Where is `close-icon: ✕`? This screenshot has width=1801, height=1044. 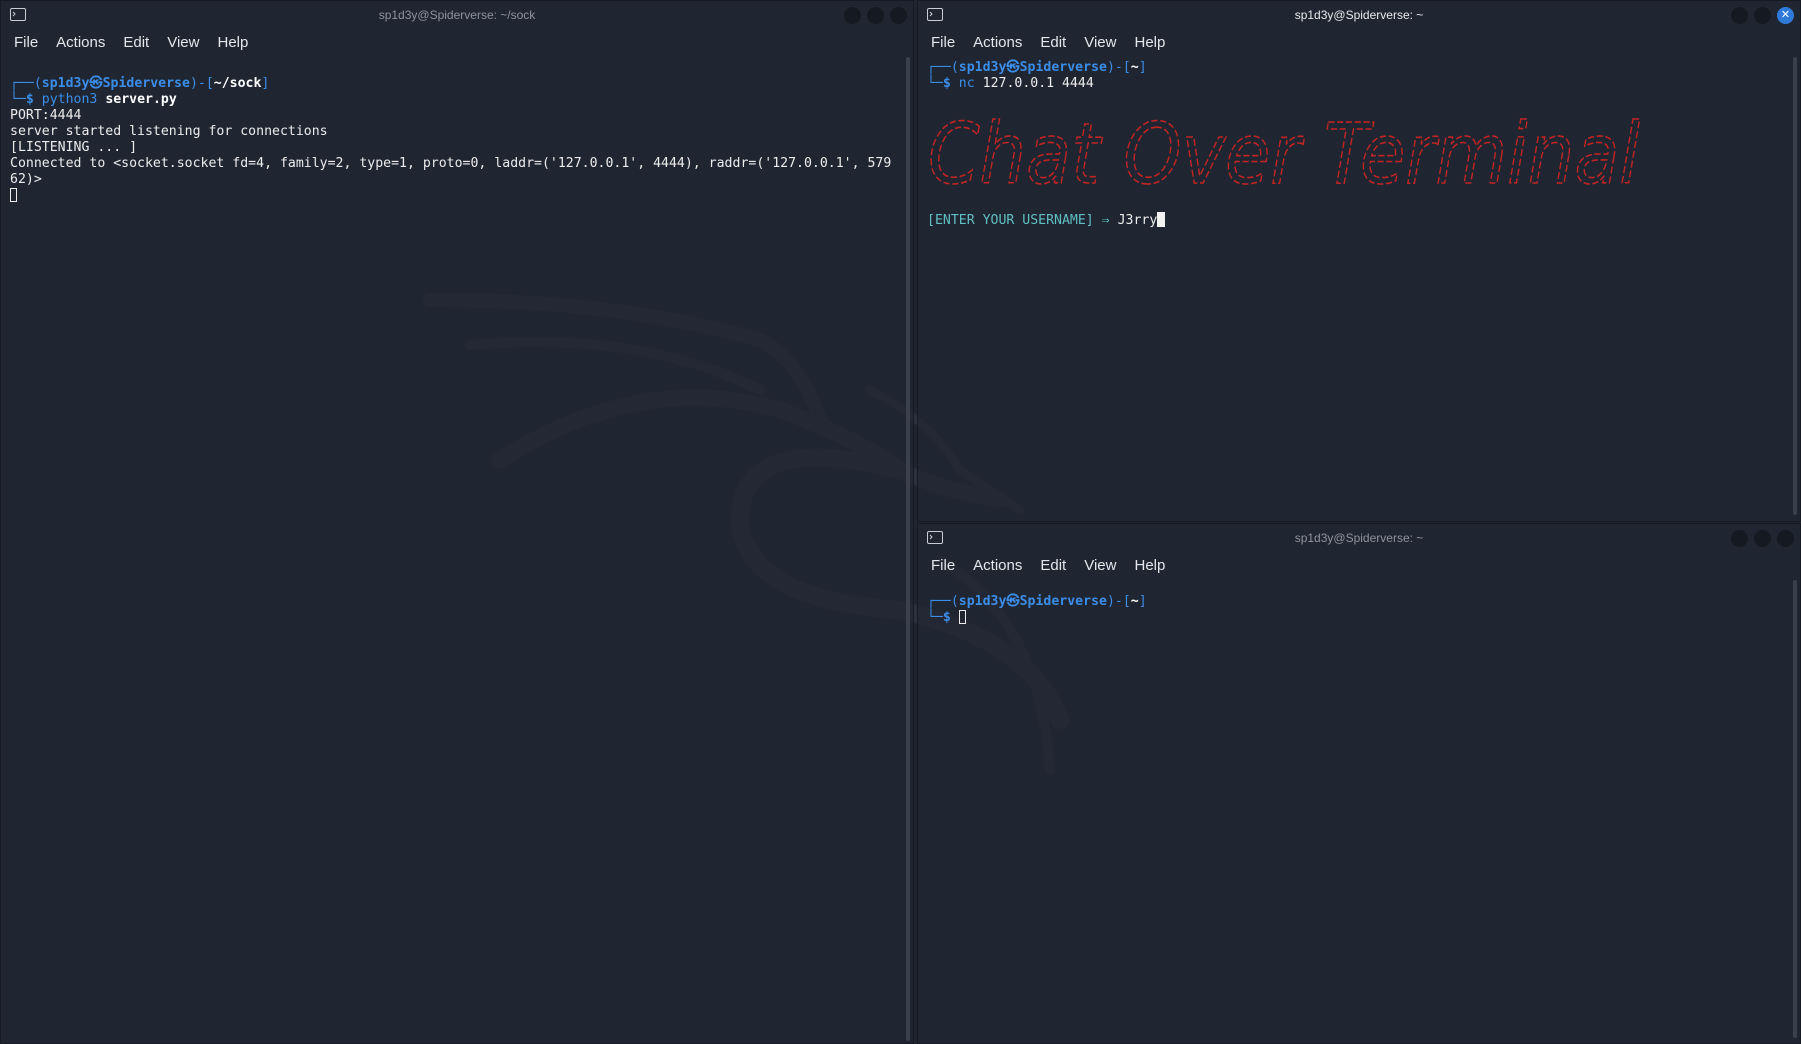 close-icon: ✕ is located at coordinates (1785, 15).